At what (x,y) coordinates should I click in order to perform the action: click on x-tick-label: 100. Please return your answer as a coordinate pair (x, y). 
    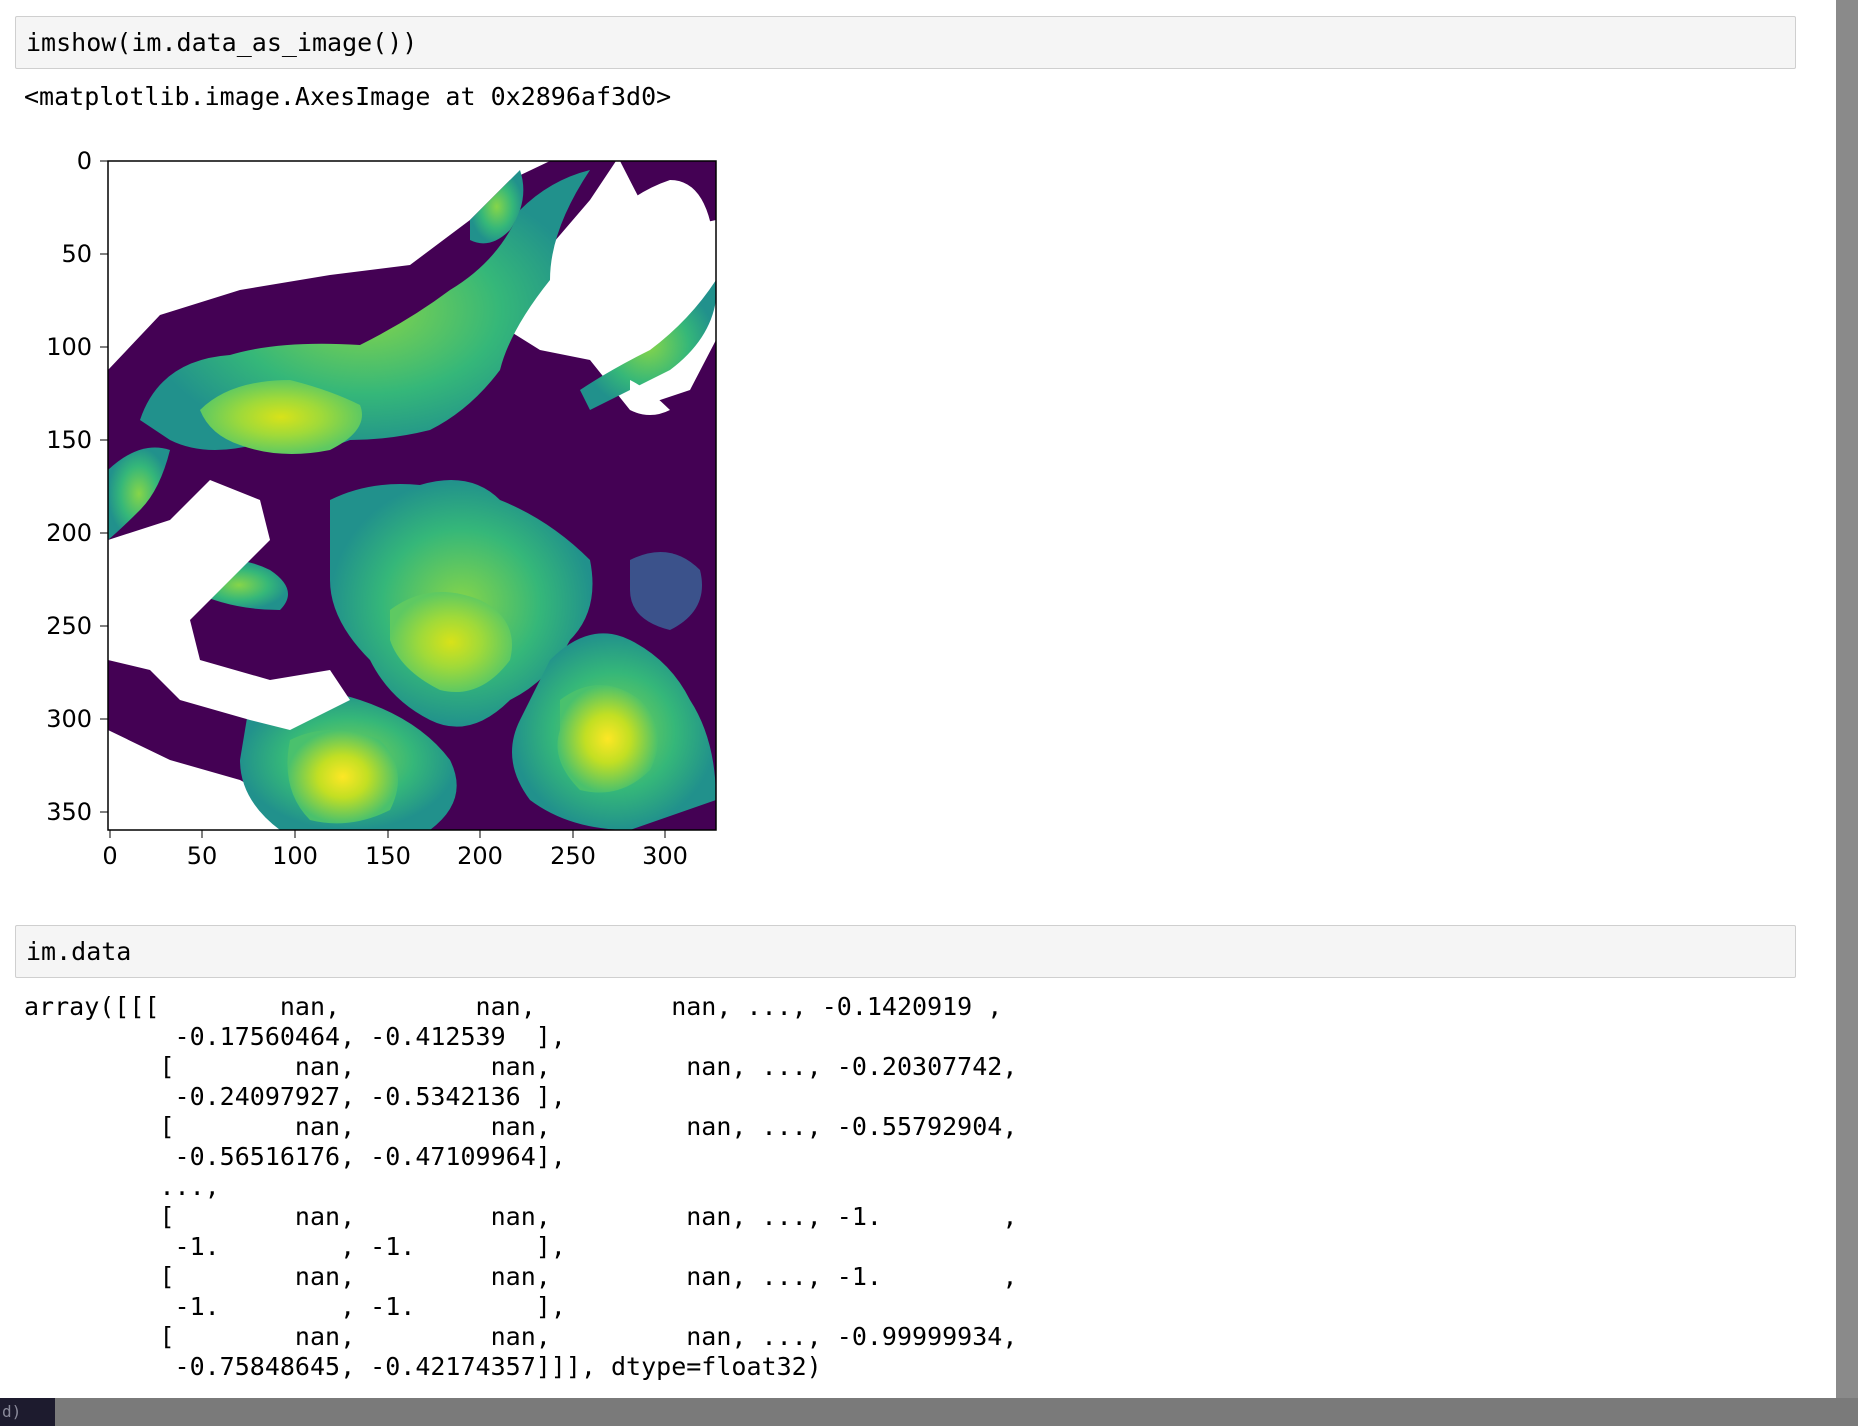
    Looking at the image, I should click on (295, 856).